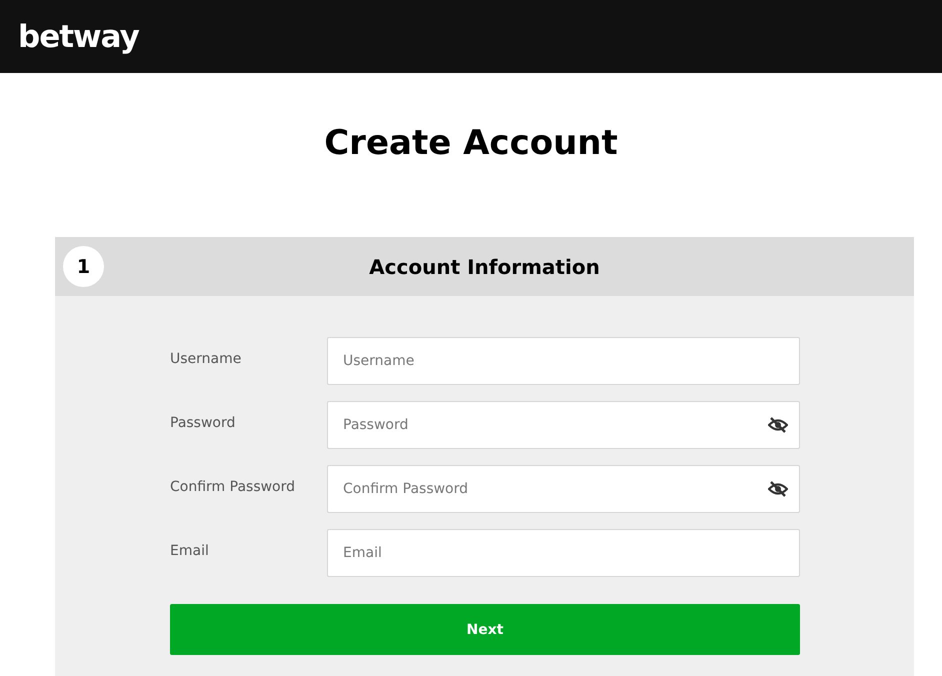 The width and height of the screenshot is (942, 676). What do you see at coordinates (206, 359) in the screenshot?
I see `field-label: Username` at bounding box center [206, 359].